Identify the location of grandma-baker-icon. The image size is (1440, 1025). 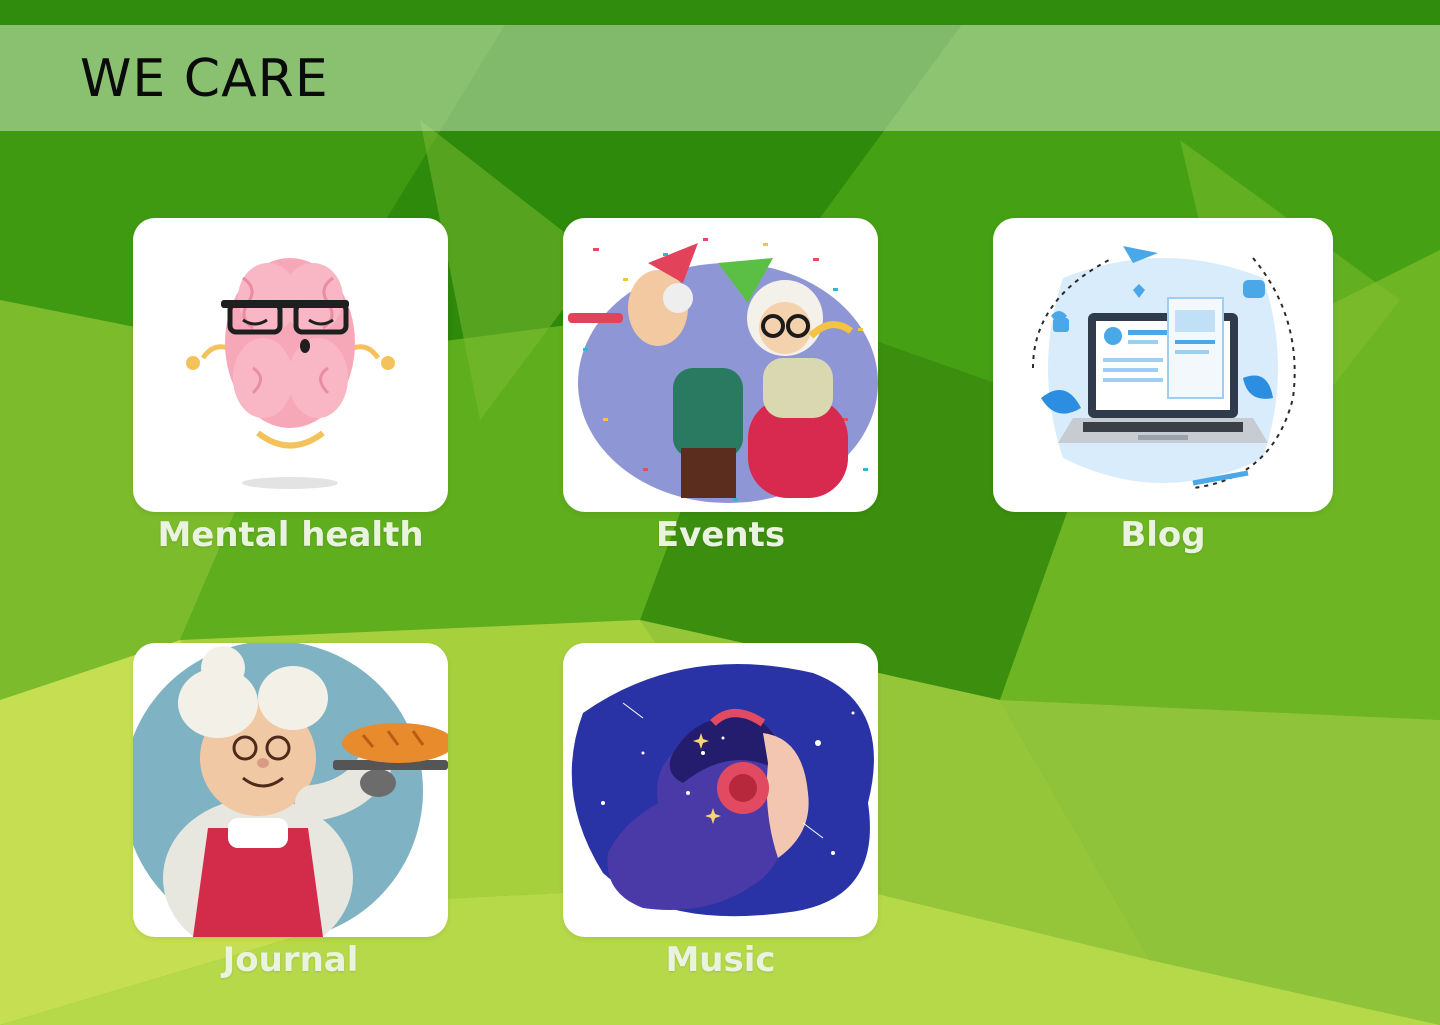
(290, 790).